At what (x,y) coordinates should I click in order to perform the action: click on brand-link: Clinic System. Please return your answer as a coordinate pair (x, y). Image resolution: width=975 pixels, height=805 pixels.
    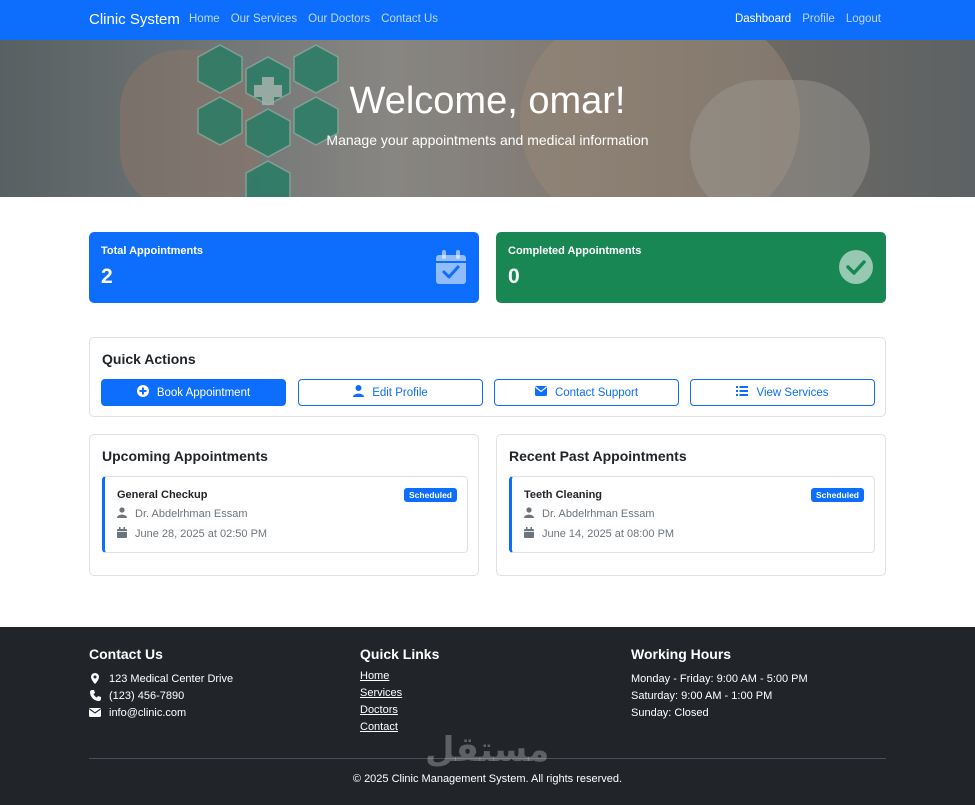
    Looking at the image, I should click on (134, 19).